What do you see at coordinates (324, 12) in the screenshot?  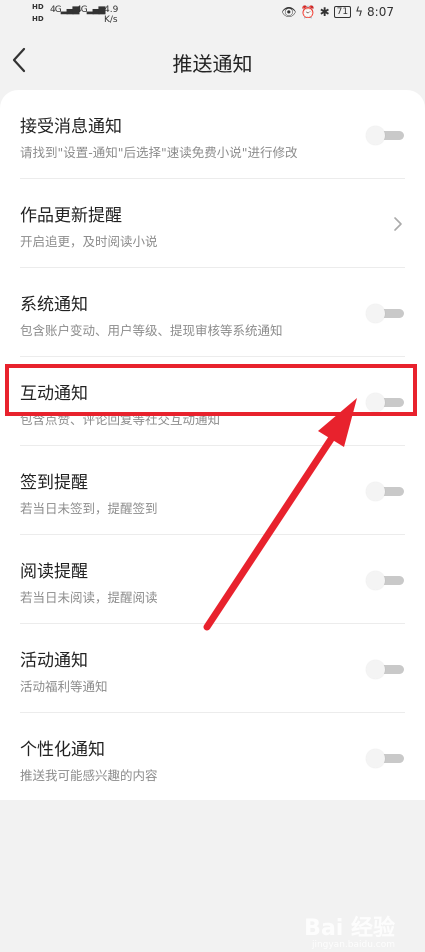 I see `bluetooth-icon: ✱` at bounding box center [324, 12].